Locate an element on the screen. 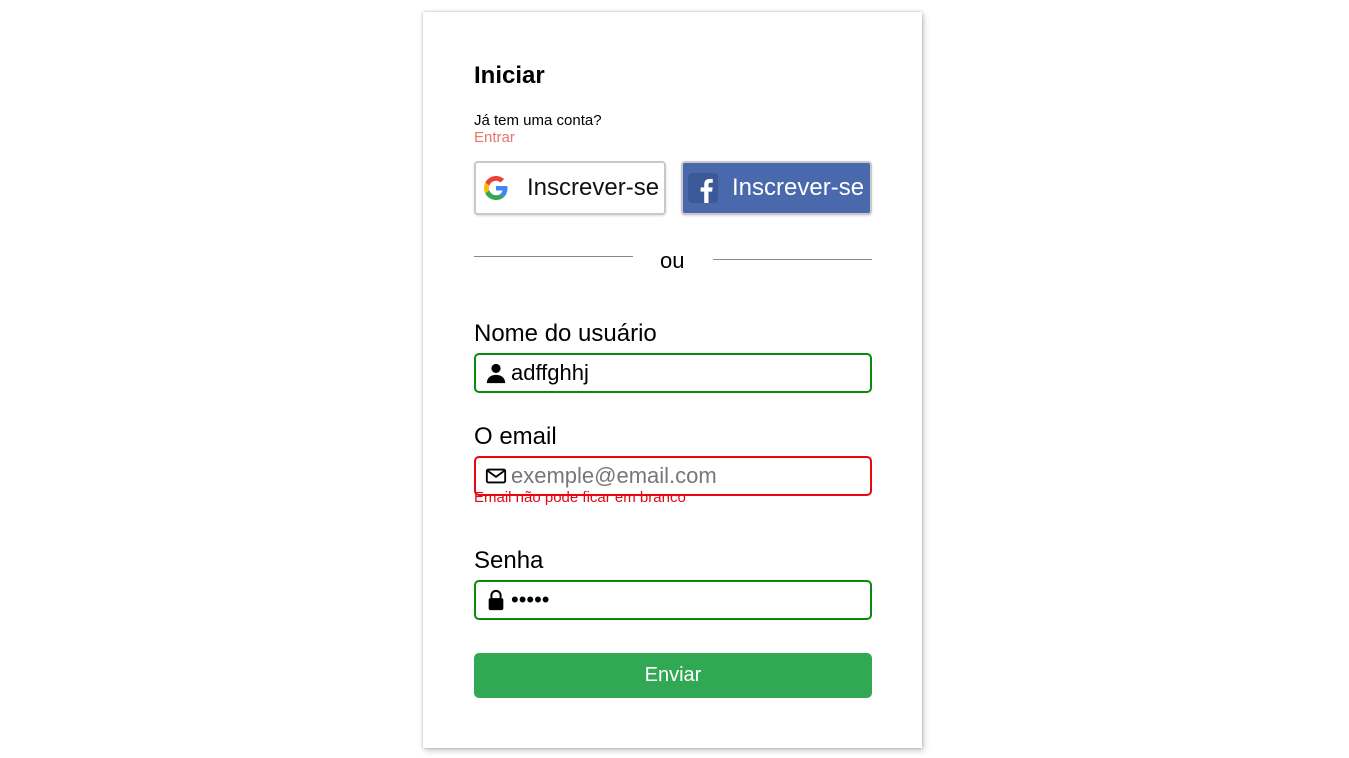  google-signup-button: Inscrever-se is located at coordinates (570, 188).